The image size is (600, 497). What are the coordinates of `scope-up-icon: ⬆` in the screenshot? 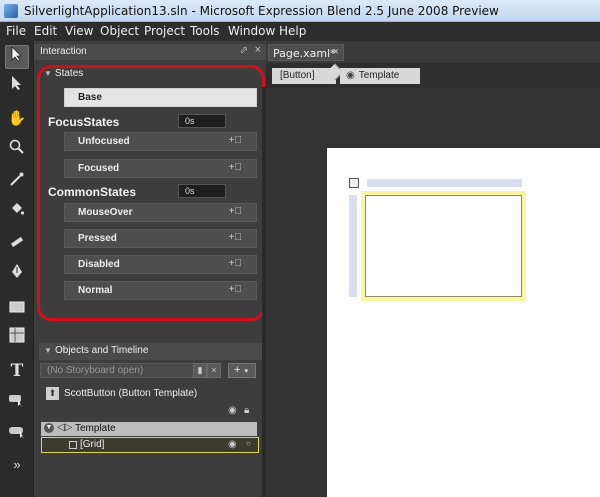 It's located at (52, 393).